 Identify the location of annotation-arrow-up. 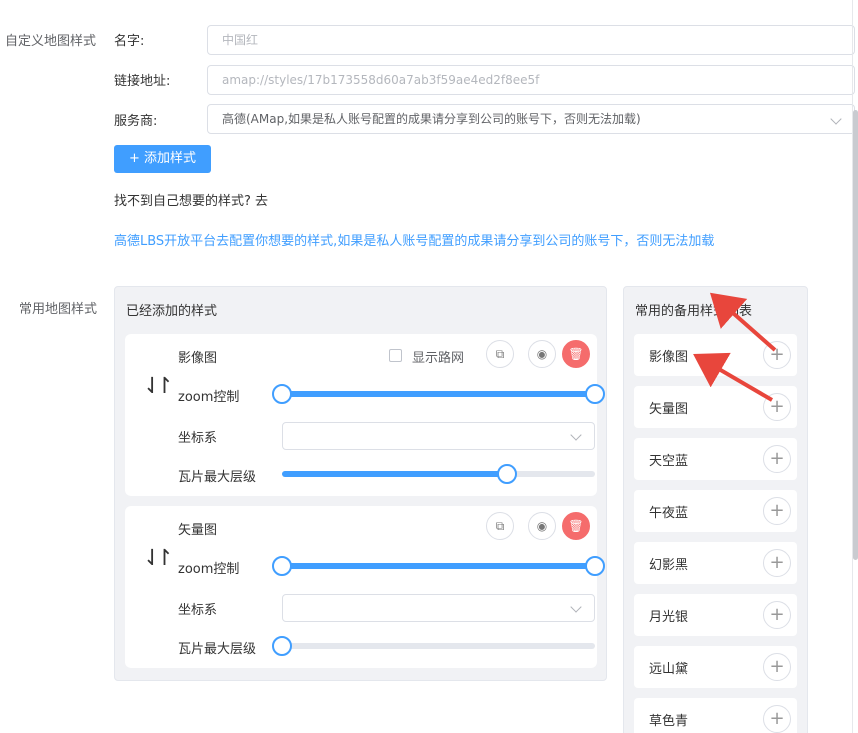
(743, 322).